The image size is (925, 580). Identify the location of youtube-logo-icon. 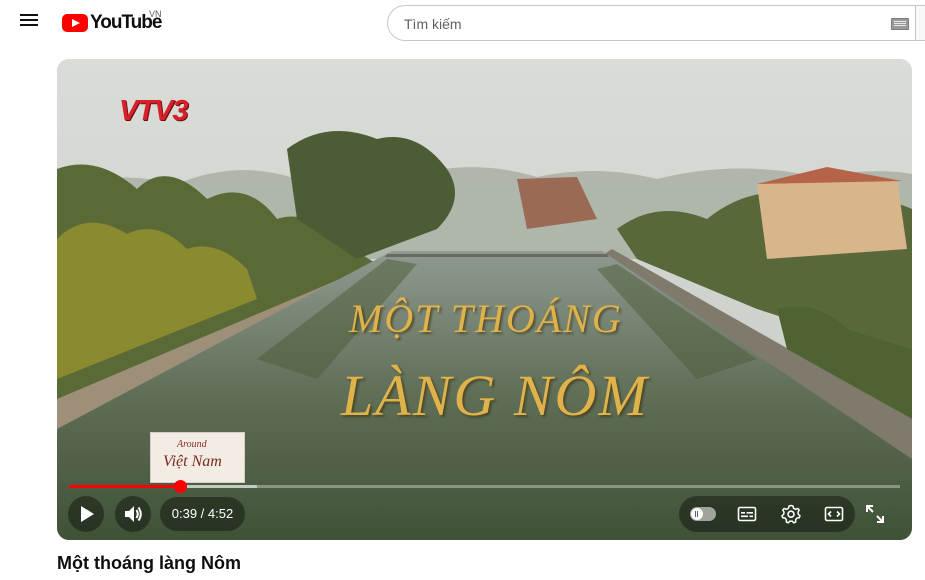
(75, 23).